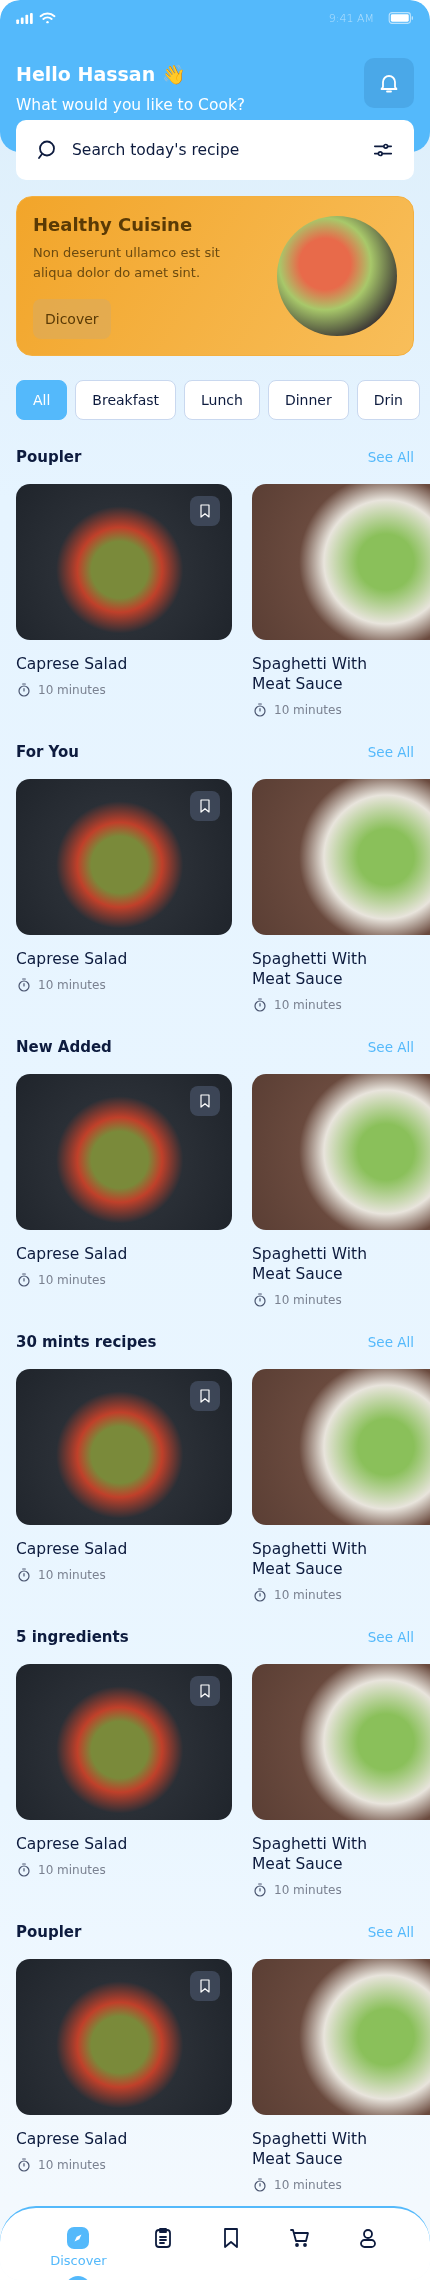  What do you see at coordinates (308, 400) in the screenshot?
I see `category-tab: Dinner` at bounding box center [308, 400].